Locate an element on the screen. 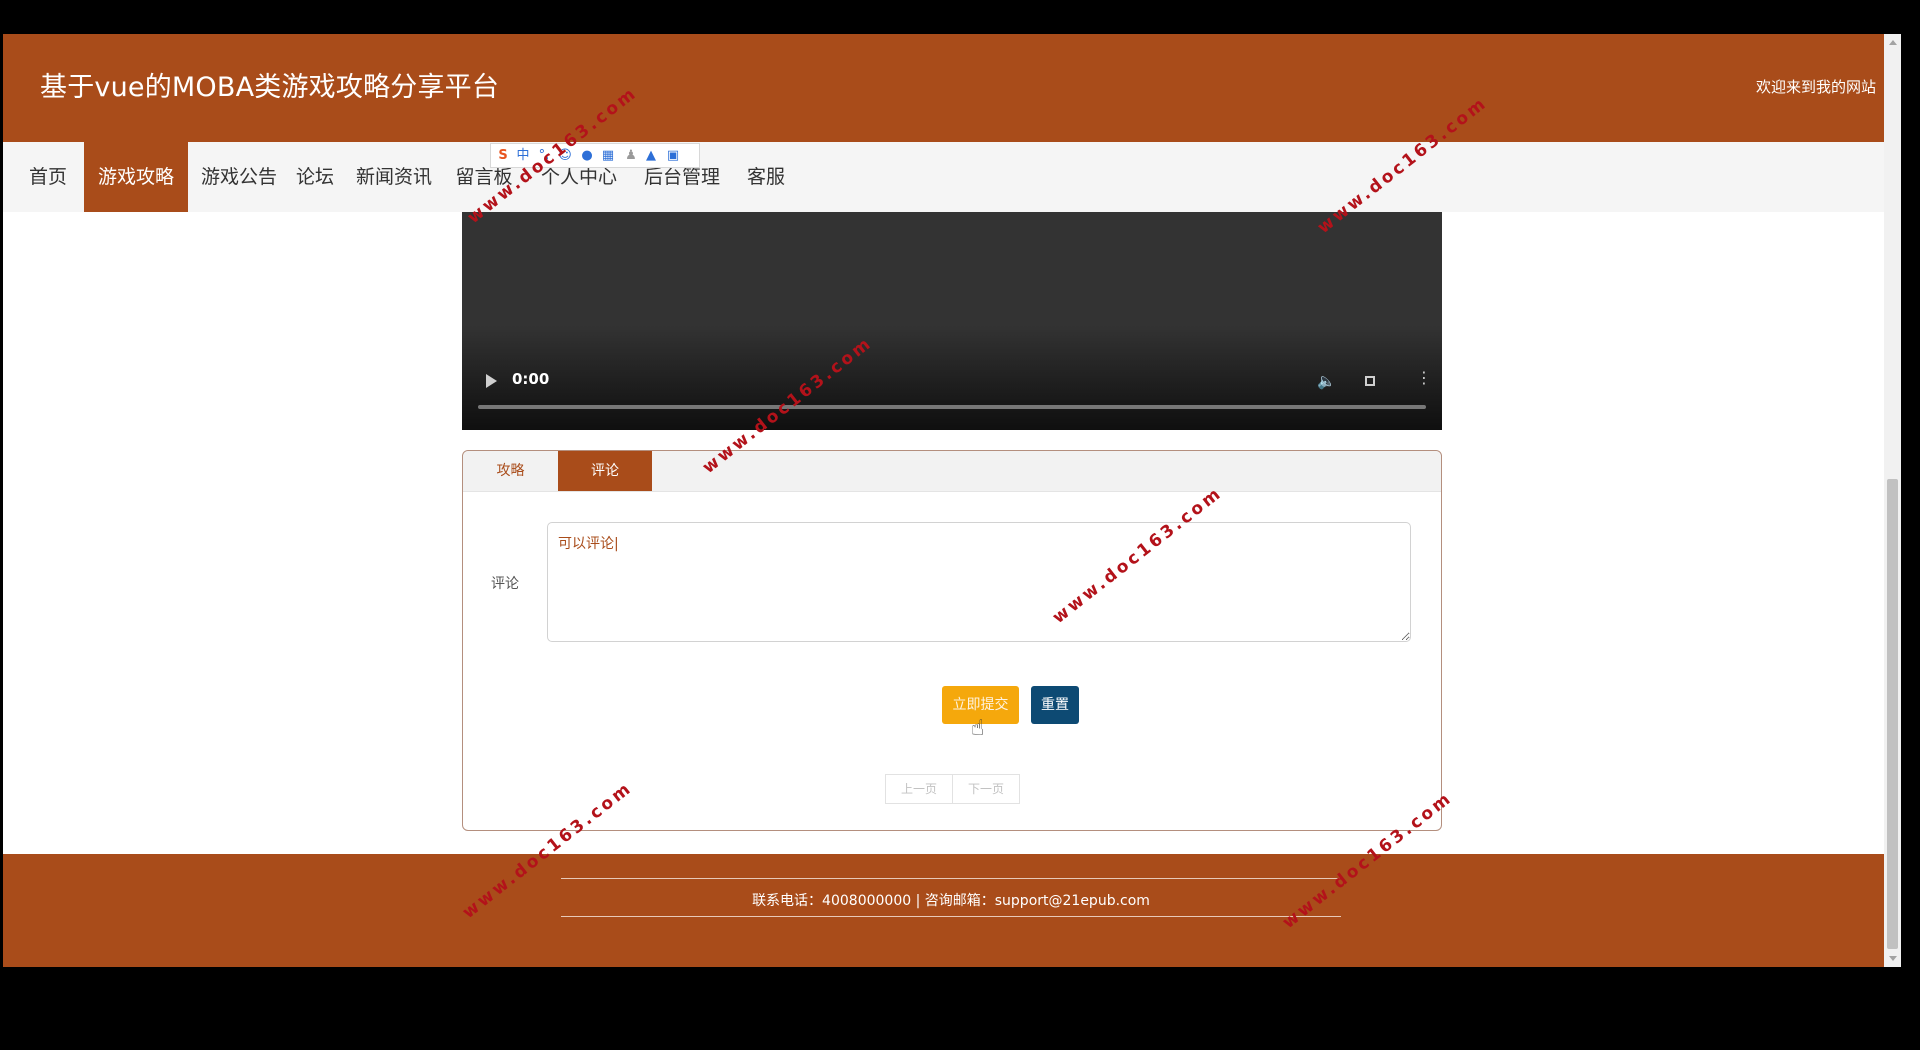 The width and height of the screenshot is (1920, 1050). comment-input is located at coordinates (979, 582).